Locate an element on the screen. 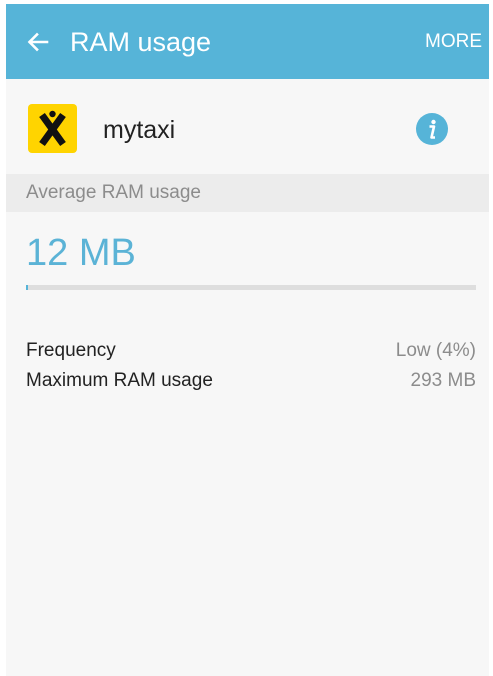  back-button is located at coordinates (38, 42).